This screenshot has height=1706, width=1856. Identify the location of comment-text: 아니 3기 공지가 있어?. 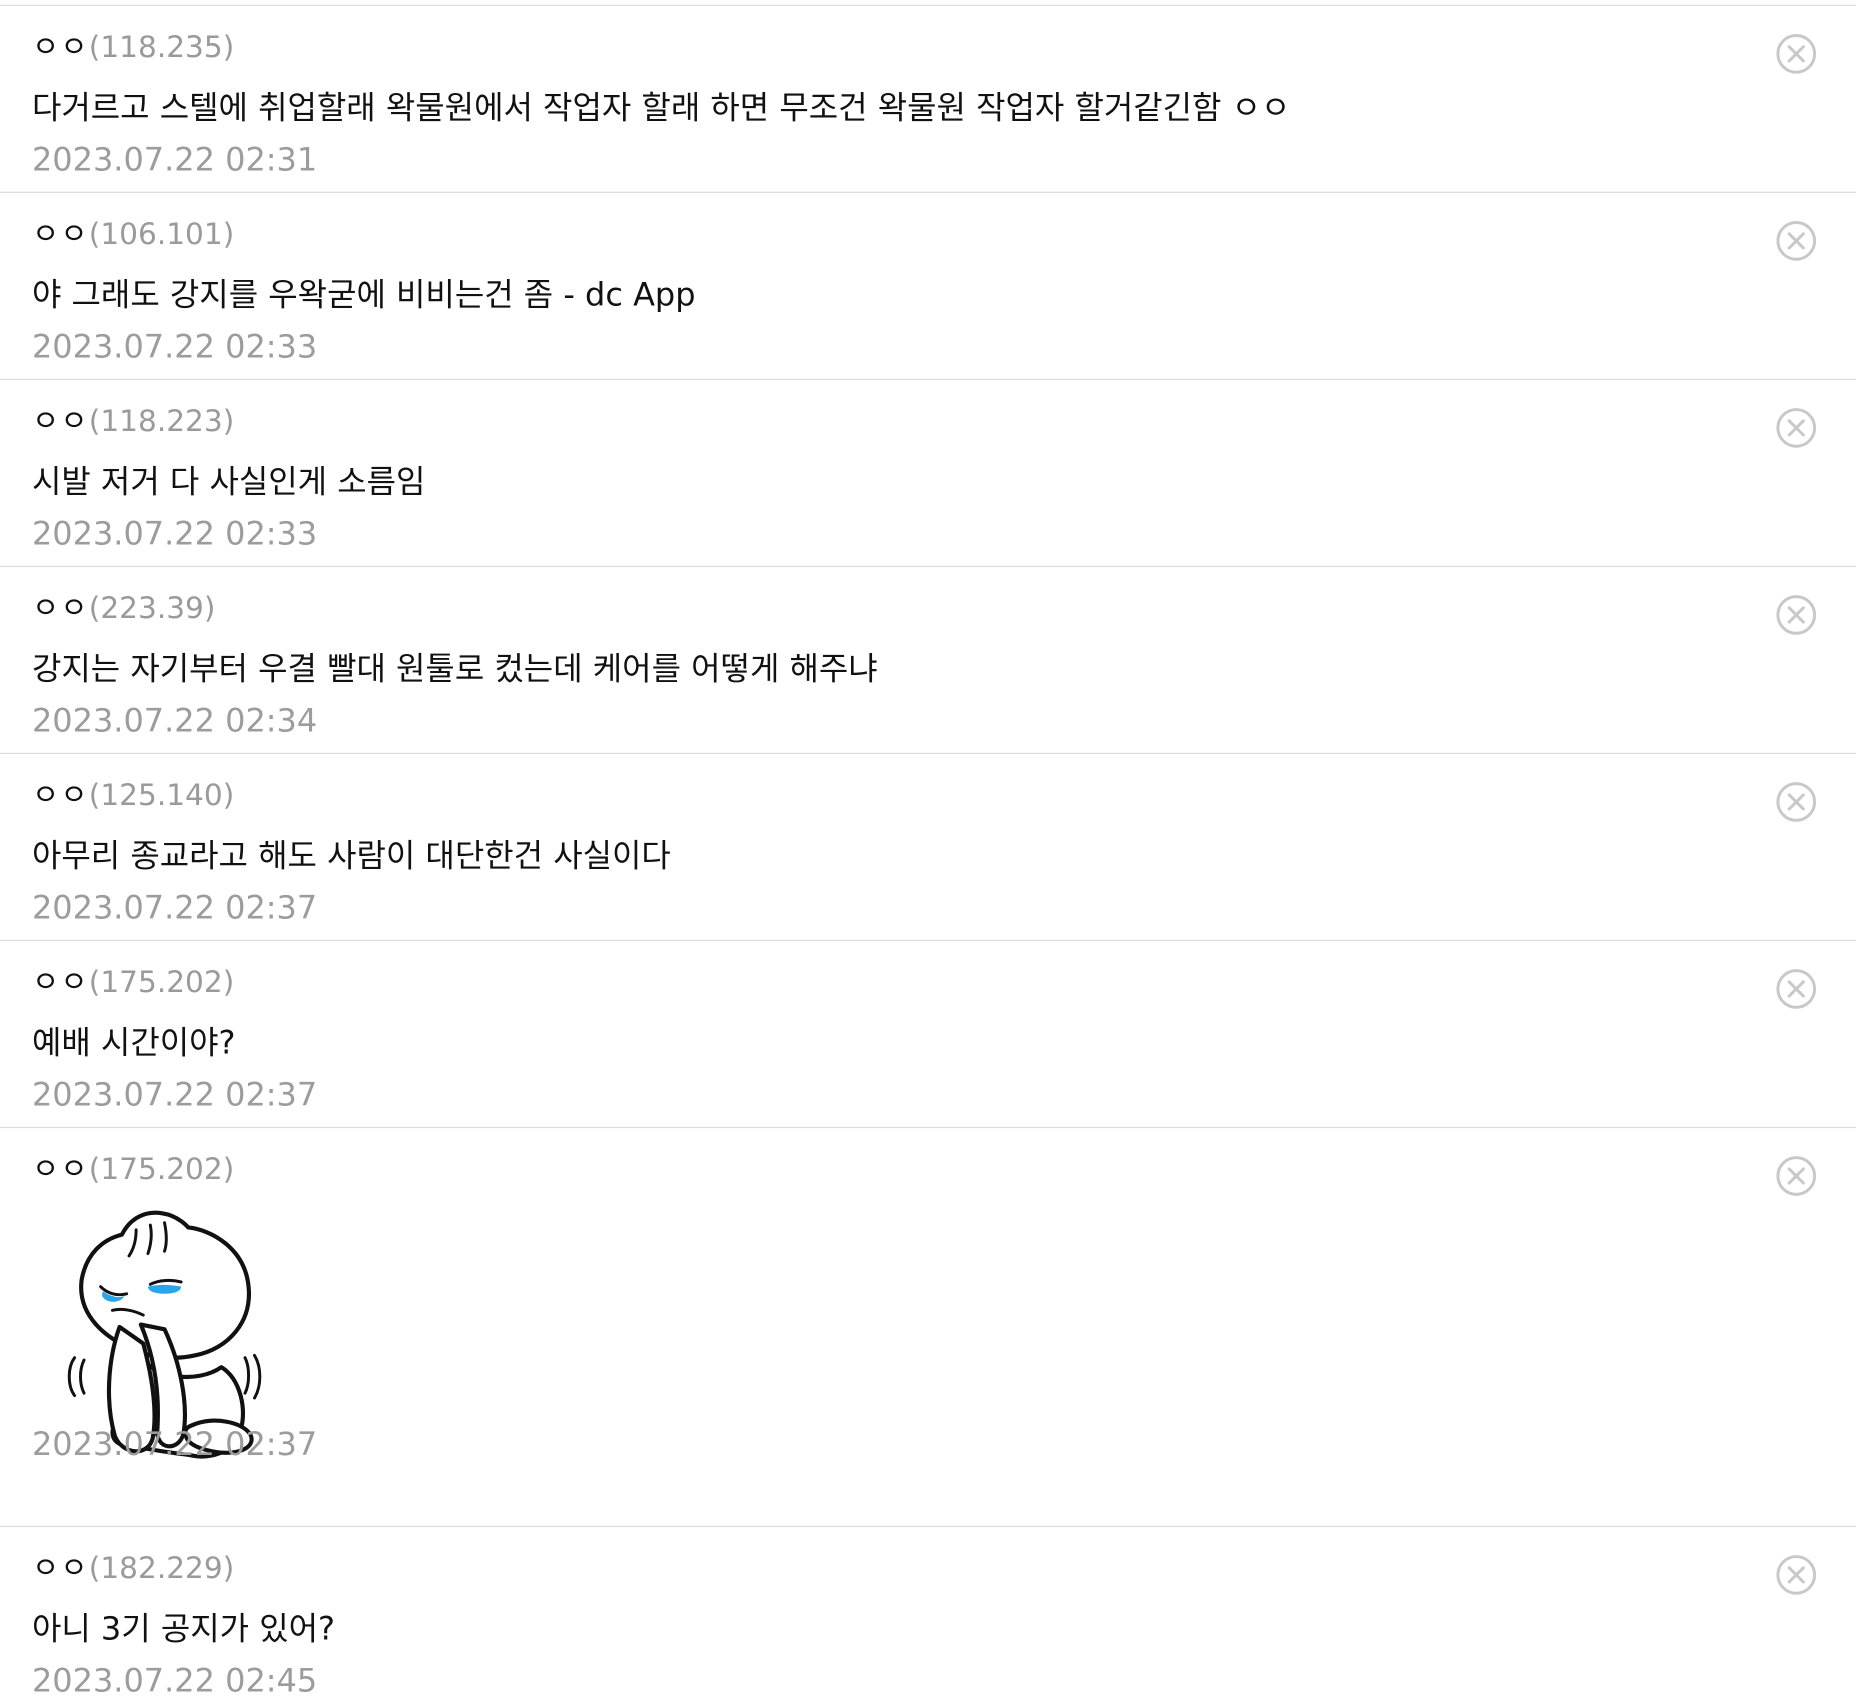
(183, 1629).